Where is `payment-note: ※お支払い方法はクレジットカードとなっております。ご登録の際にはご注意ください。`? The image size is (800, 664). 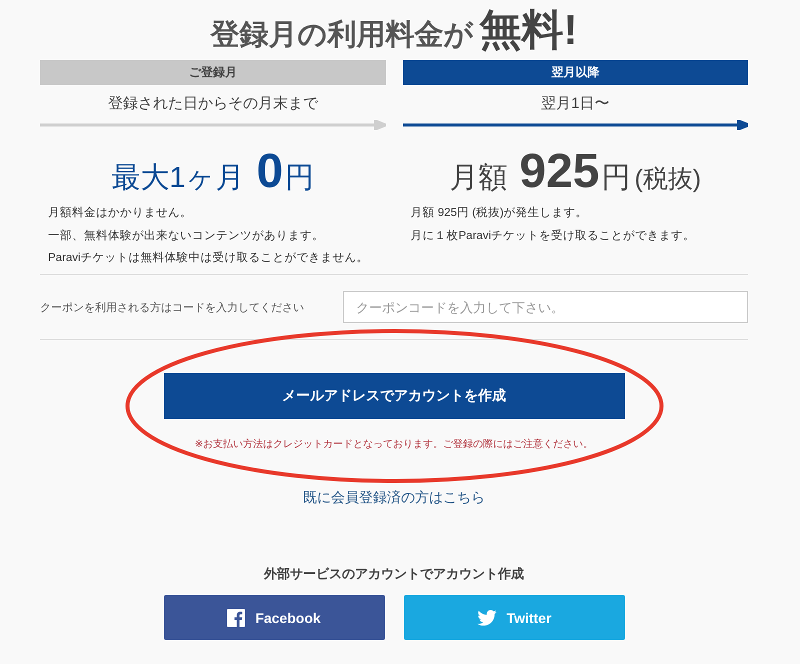 payment-note: ※お支払い方法はクレジットカードとなっております。ご登録の際にはご注意ください。 is located at coordinates (394, 444).